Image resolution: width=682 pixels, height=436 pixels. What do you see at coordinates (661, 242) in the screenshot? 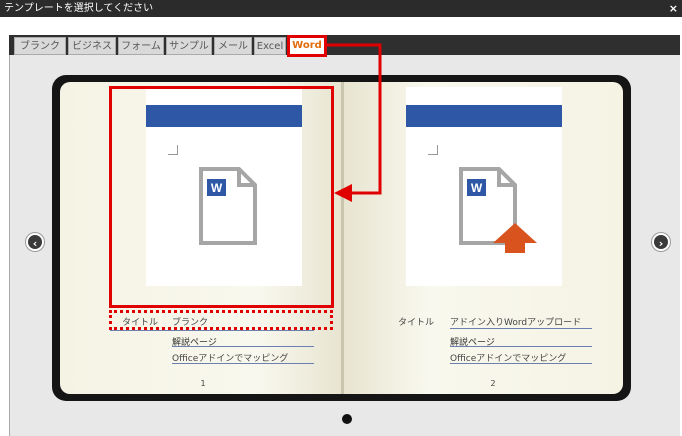
I see `next-page-button: ›` at bounding box center [661, 242].